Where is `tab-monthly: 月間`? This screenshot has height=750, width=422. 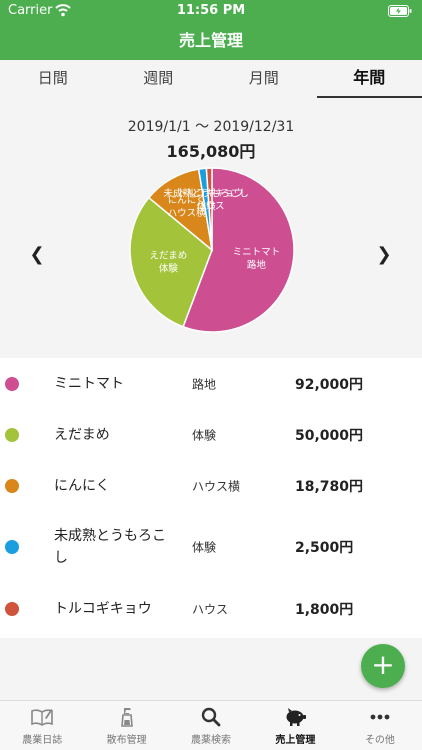 tab-monthly: 月間 is located at coordinates (264, 79).